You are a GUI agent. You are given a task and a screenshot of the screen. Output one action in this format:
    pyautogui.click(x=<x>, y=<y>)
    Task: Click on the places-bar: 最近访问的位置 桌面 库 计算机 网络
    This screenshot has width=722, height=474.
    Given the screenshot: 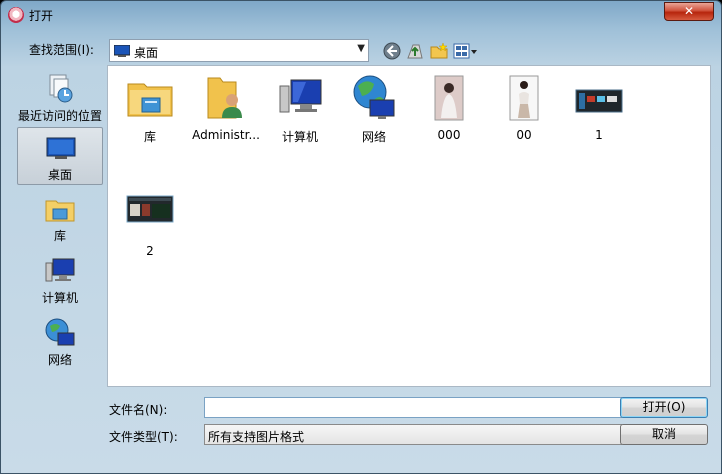 What is the action you would take?
    pyautogui.click(x=59, y=226)
    